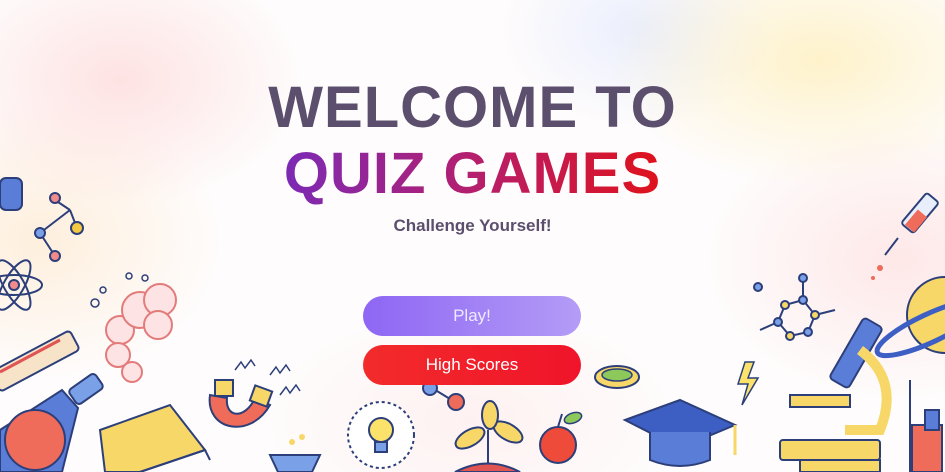 The width and height of the screenshot is (945, 472). What do you see at coordinates (748, 383) in the screenshot?
I see `lightning-icon` at bounding box center [748, 383].